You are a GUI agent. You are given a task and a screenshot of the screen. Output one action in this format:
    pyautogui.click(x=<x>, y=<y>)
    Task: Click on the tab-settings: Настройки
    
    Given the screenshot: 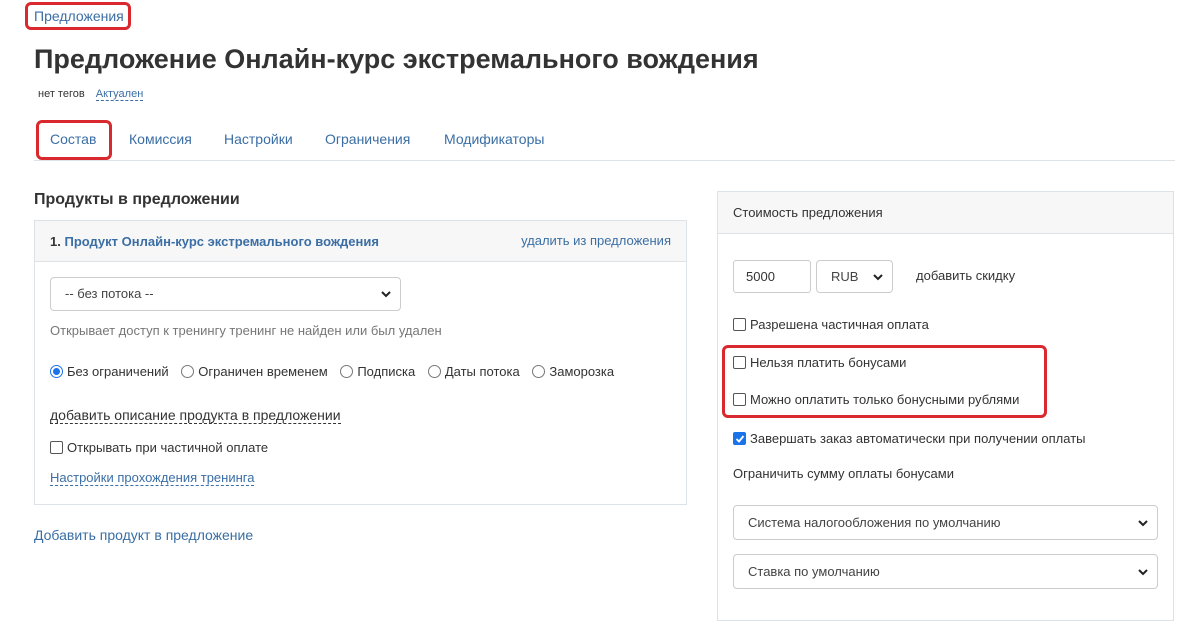 What is the action you would take?
    pyautogui.click(x=258, y=139)
    